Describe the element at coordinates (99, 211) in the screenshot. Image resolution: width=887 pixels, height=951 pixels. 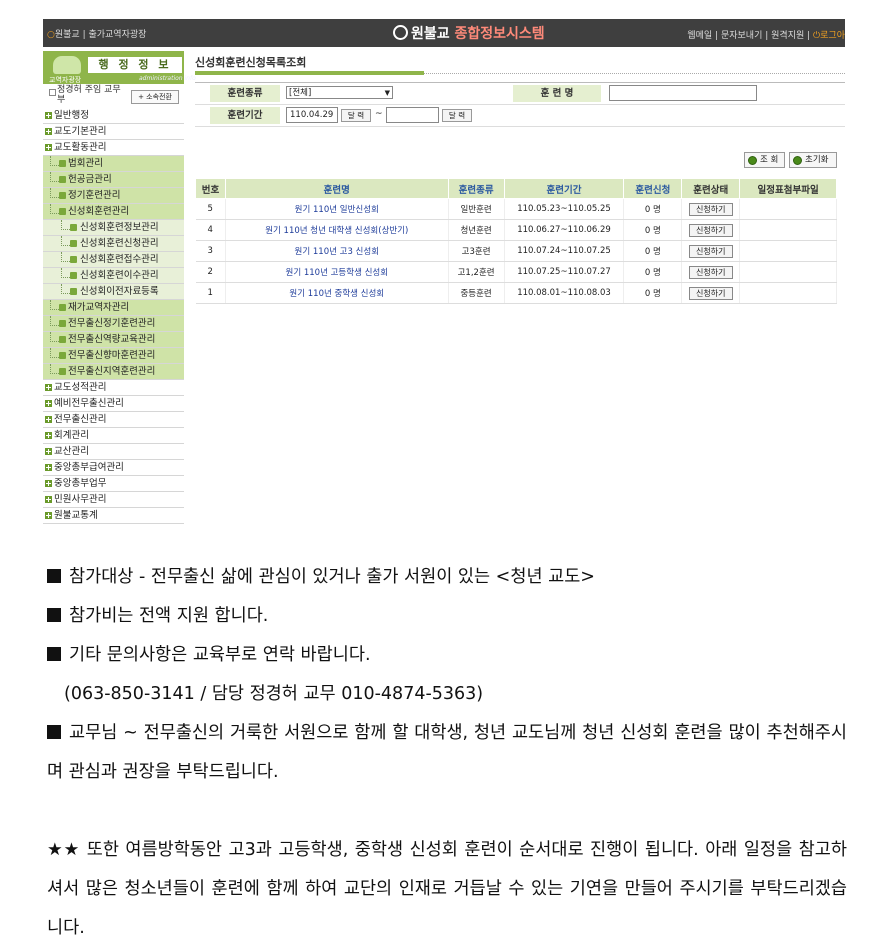
I see `sidebar-item-label: 신성회훈련관리` at that location.